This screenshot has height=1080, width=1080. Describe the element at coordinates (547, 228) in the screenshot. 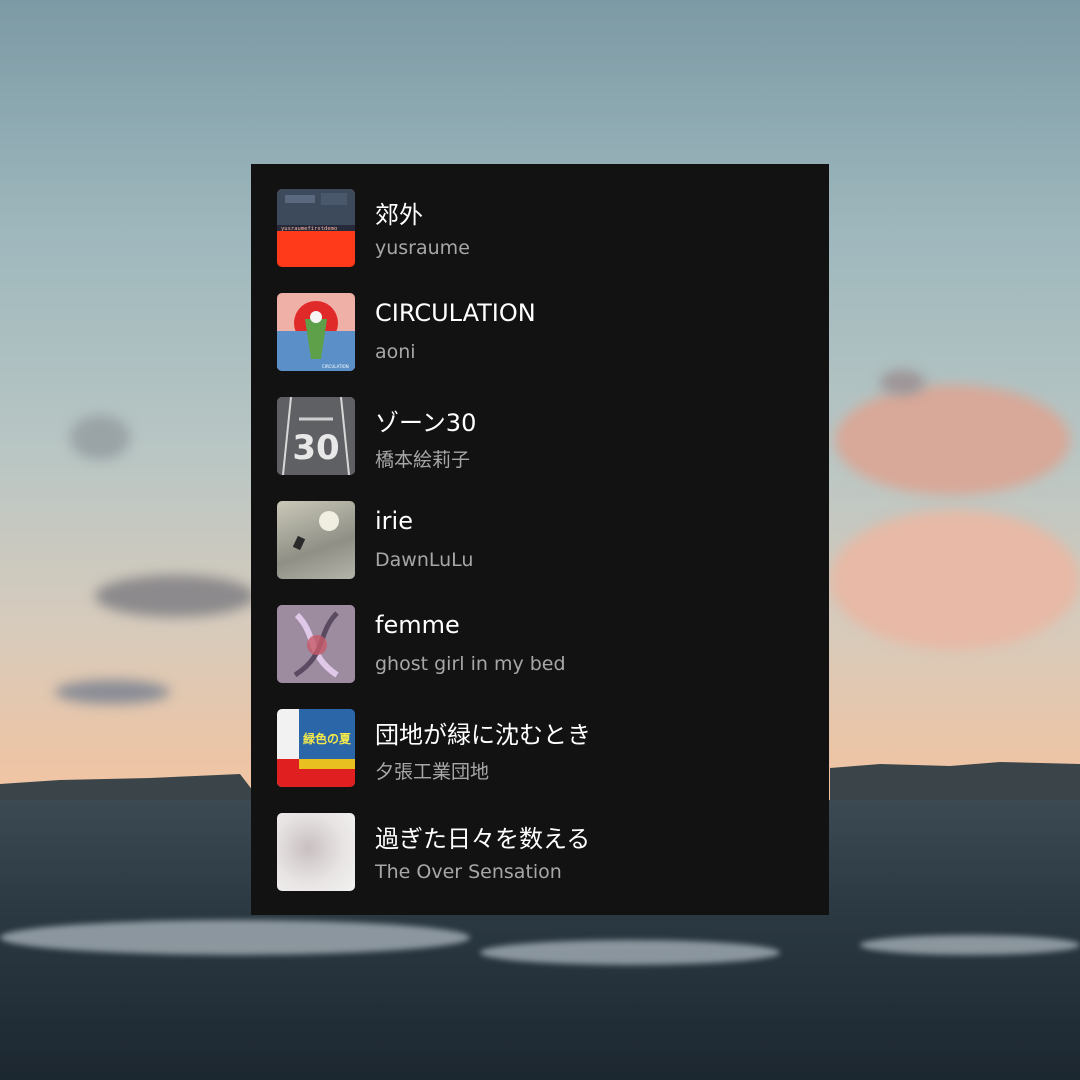

I see `playlist-item: yusraumefirstdemo 郊外 yusraume` at that location.